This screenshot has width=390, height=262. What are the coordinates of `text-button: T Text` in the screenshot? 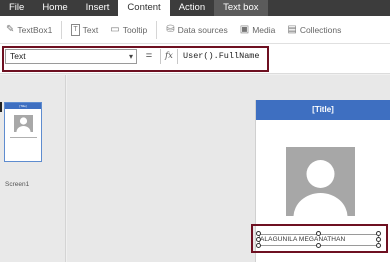 It's located at (84, 29).